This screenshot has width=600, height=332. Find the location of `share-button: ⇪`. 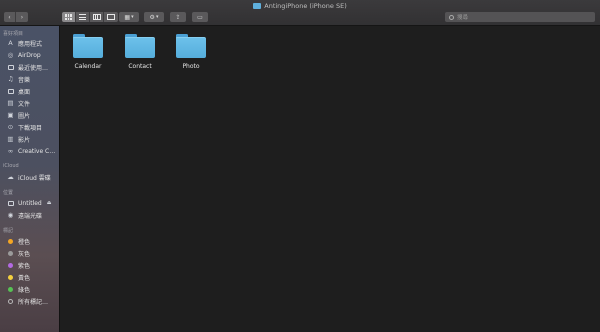

share-button: ⇪ is located at coordinates (178, 17).